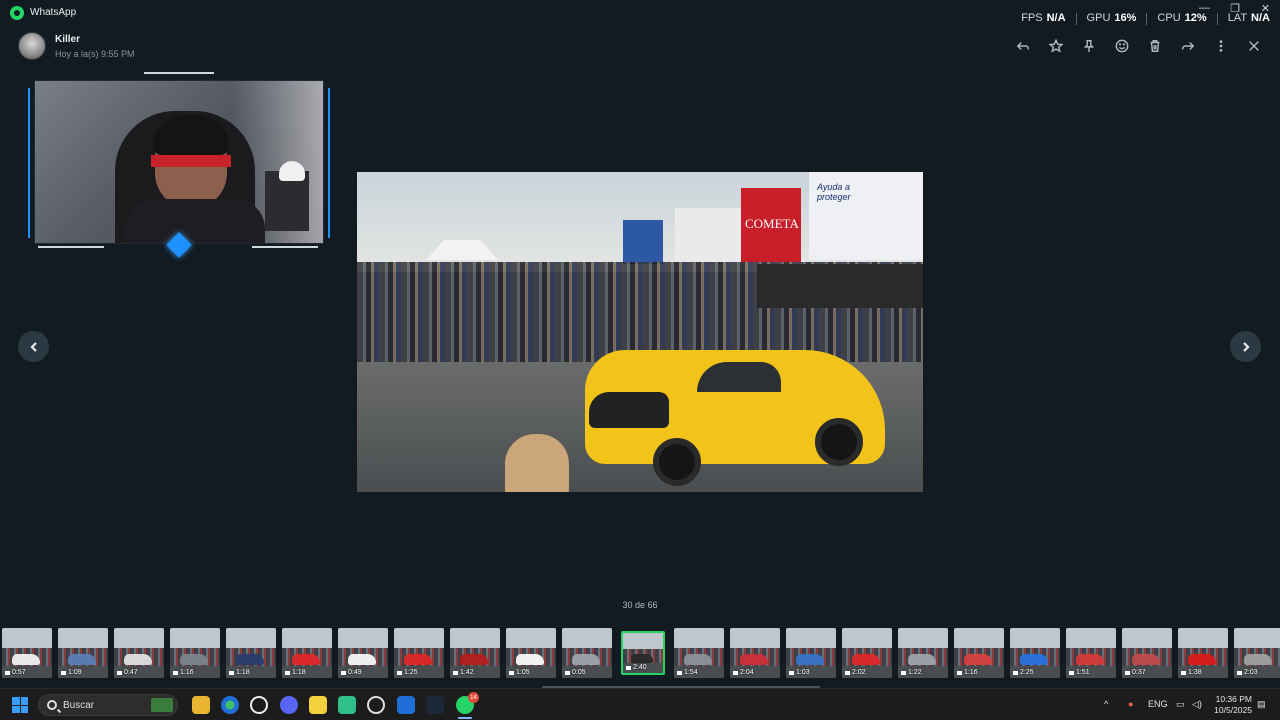  I want to click on thumbnail-duration: 0:05, so click(575, 672).